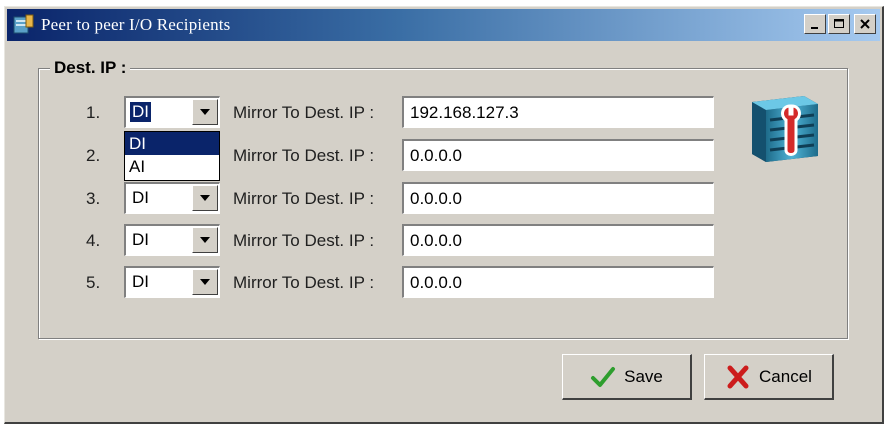  Describe the element at coordinates (464, 112) in the screenshot. I see `ip-value: 192.168.127.3` at that location.